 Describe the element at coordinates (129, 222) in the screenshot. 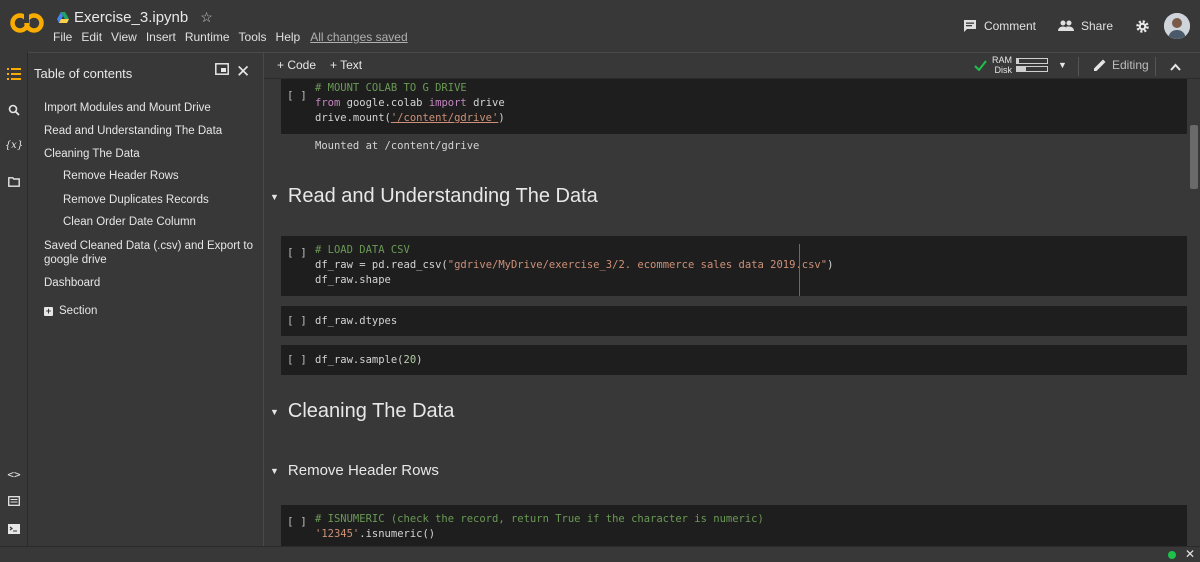

I see `toc-item-clean-order-date: Clean Order Date Column` at that location.